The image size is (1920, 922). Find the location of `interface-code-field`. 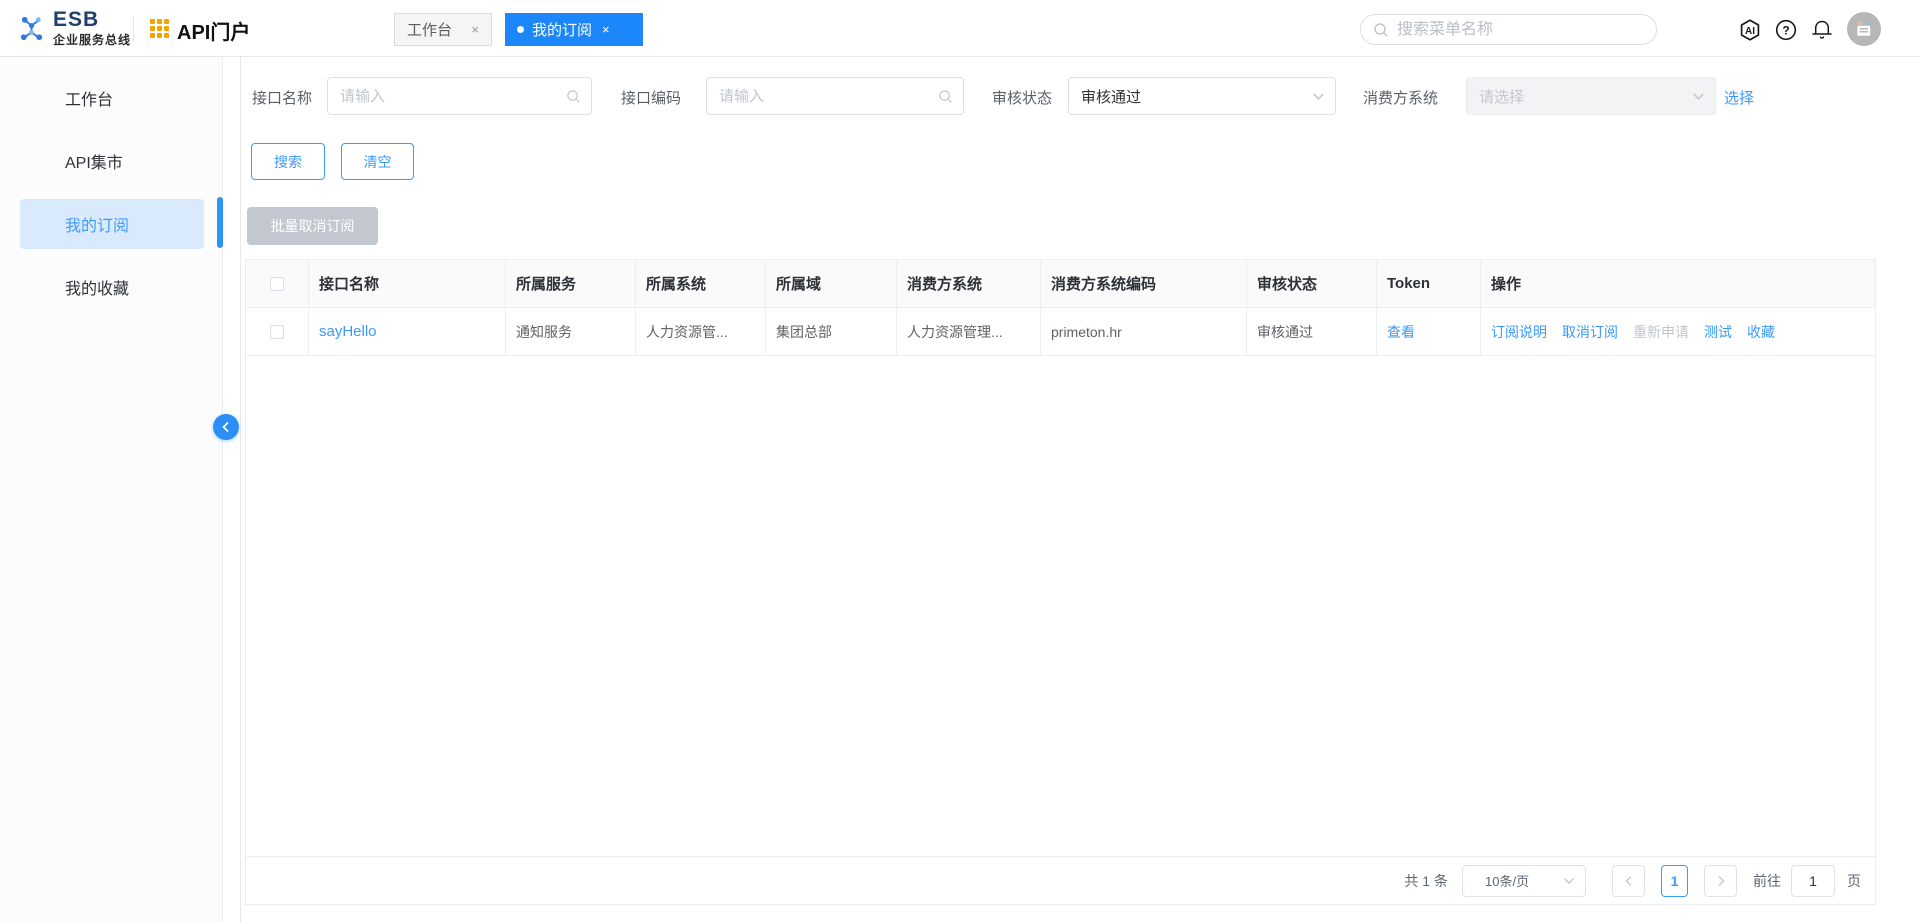

interface-code-field is located at coordinates (835, 96).